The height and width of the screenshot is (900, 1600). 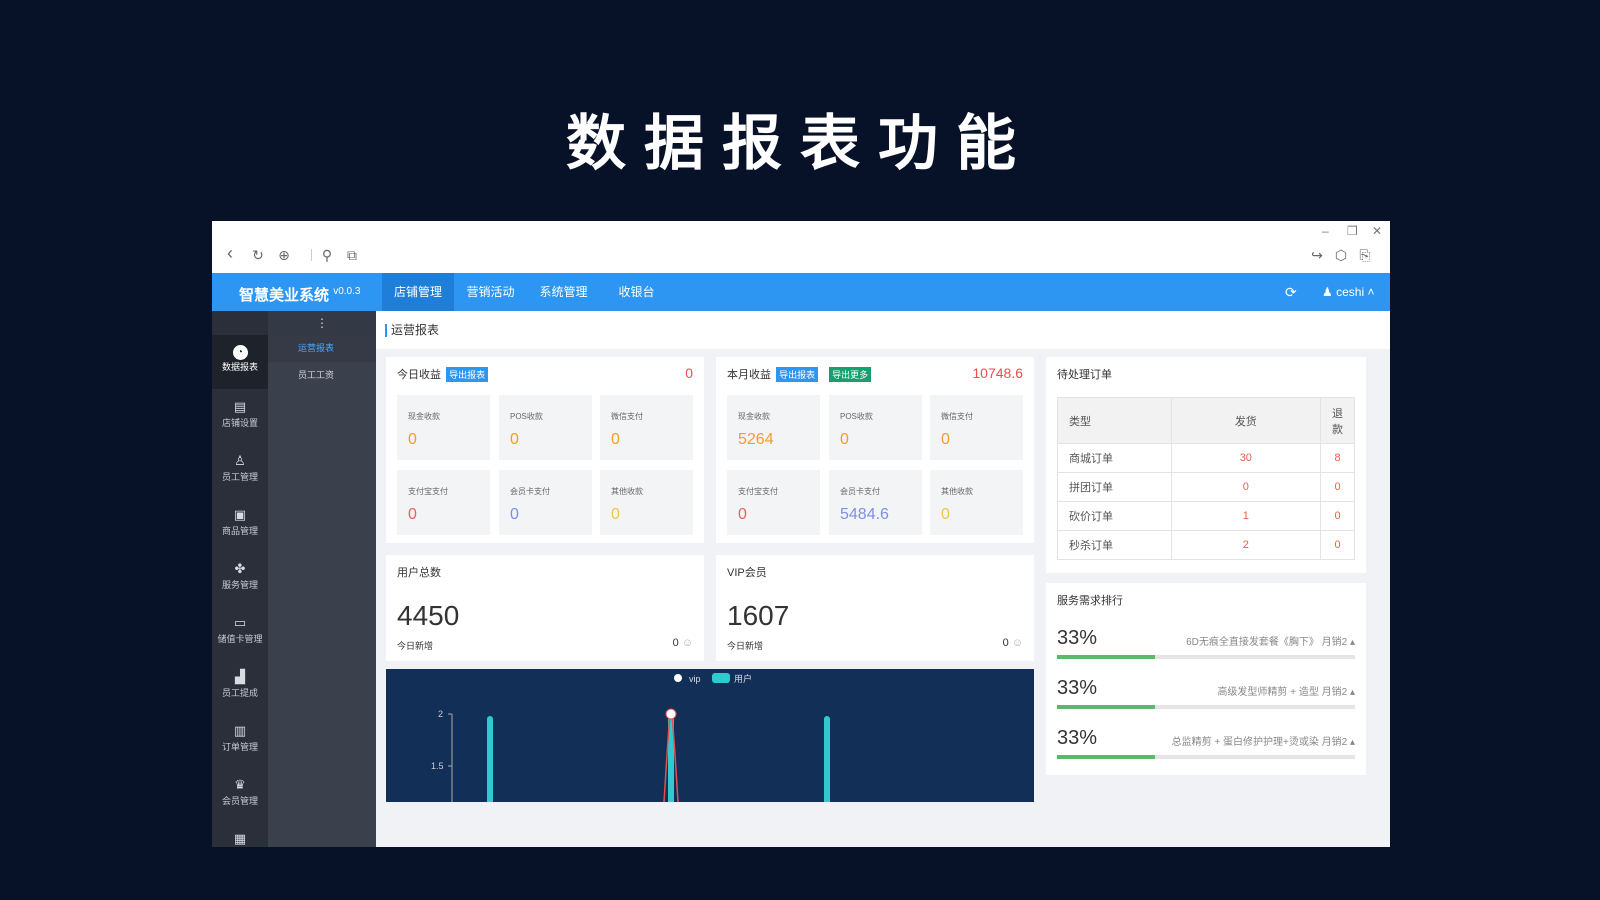 I want to click on sidebar-item-label: 员工管理, so click(x=239, y=477).